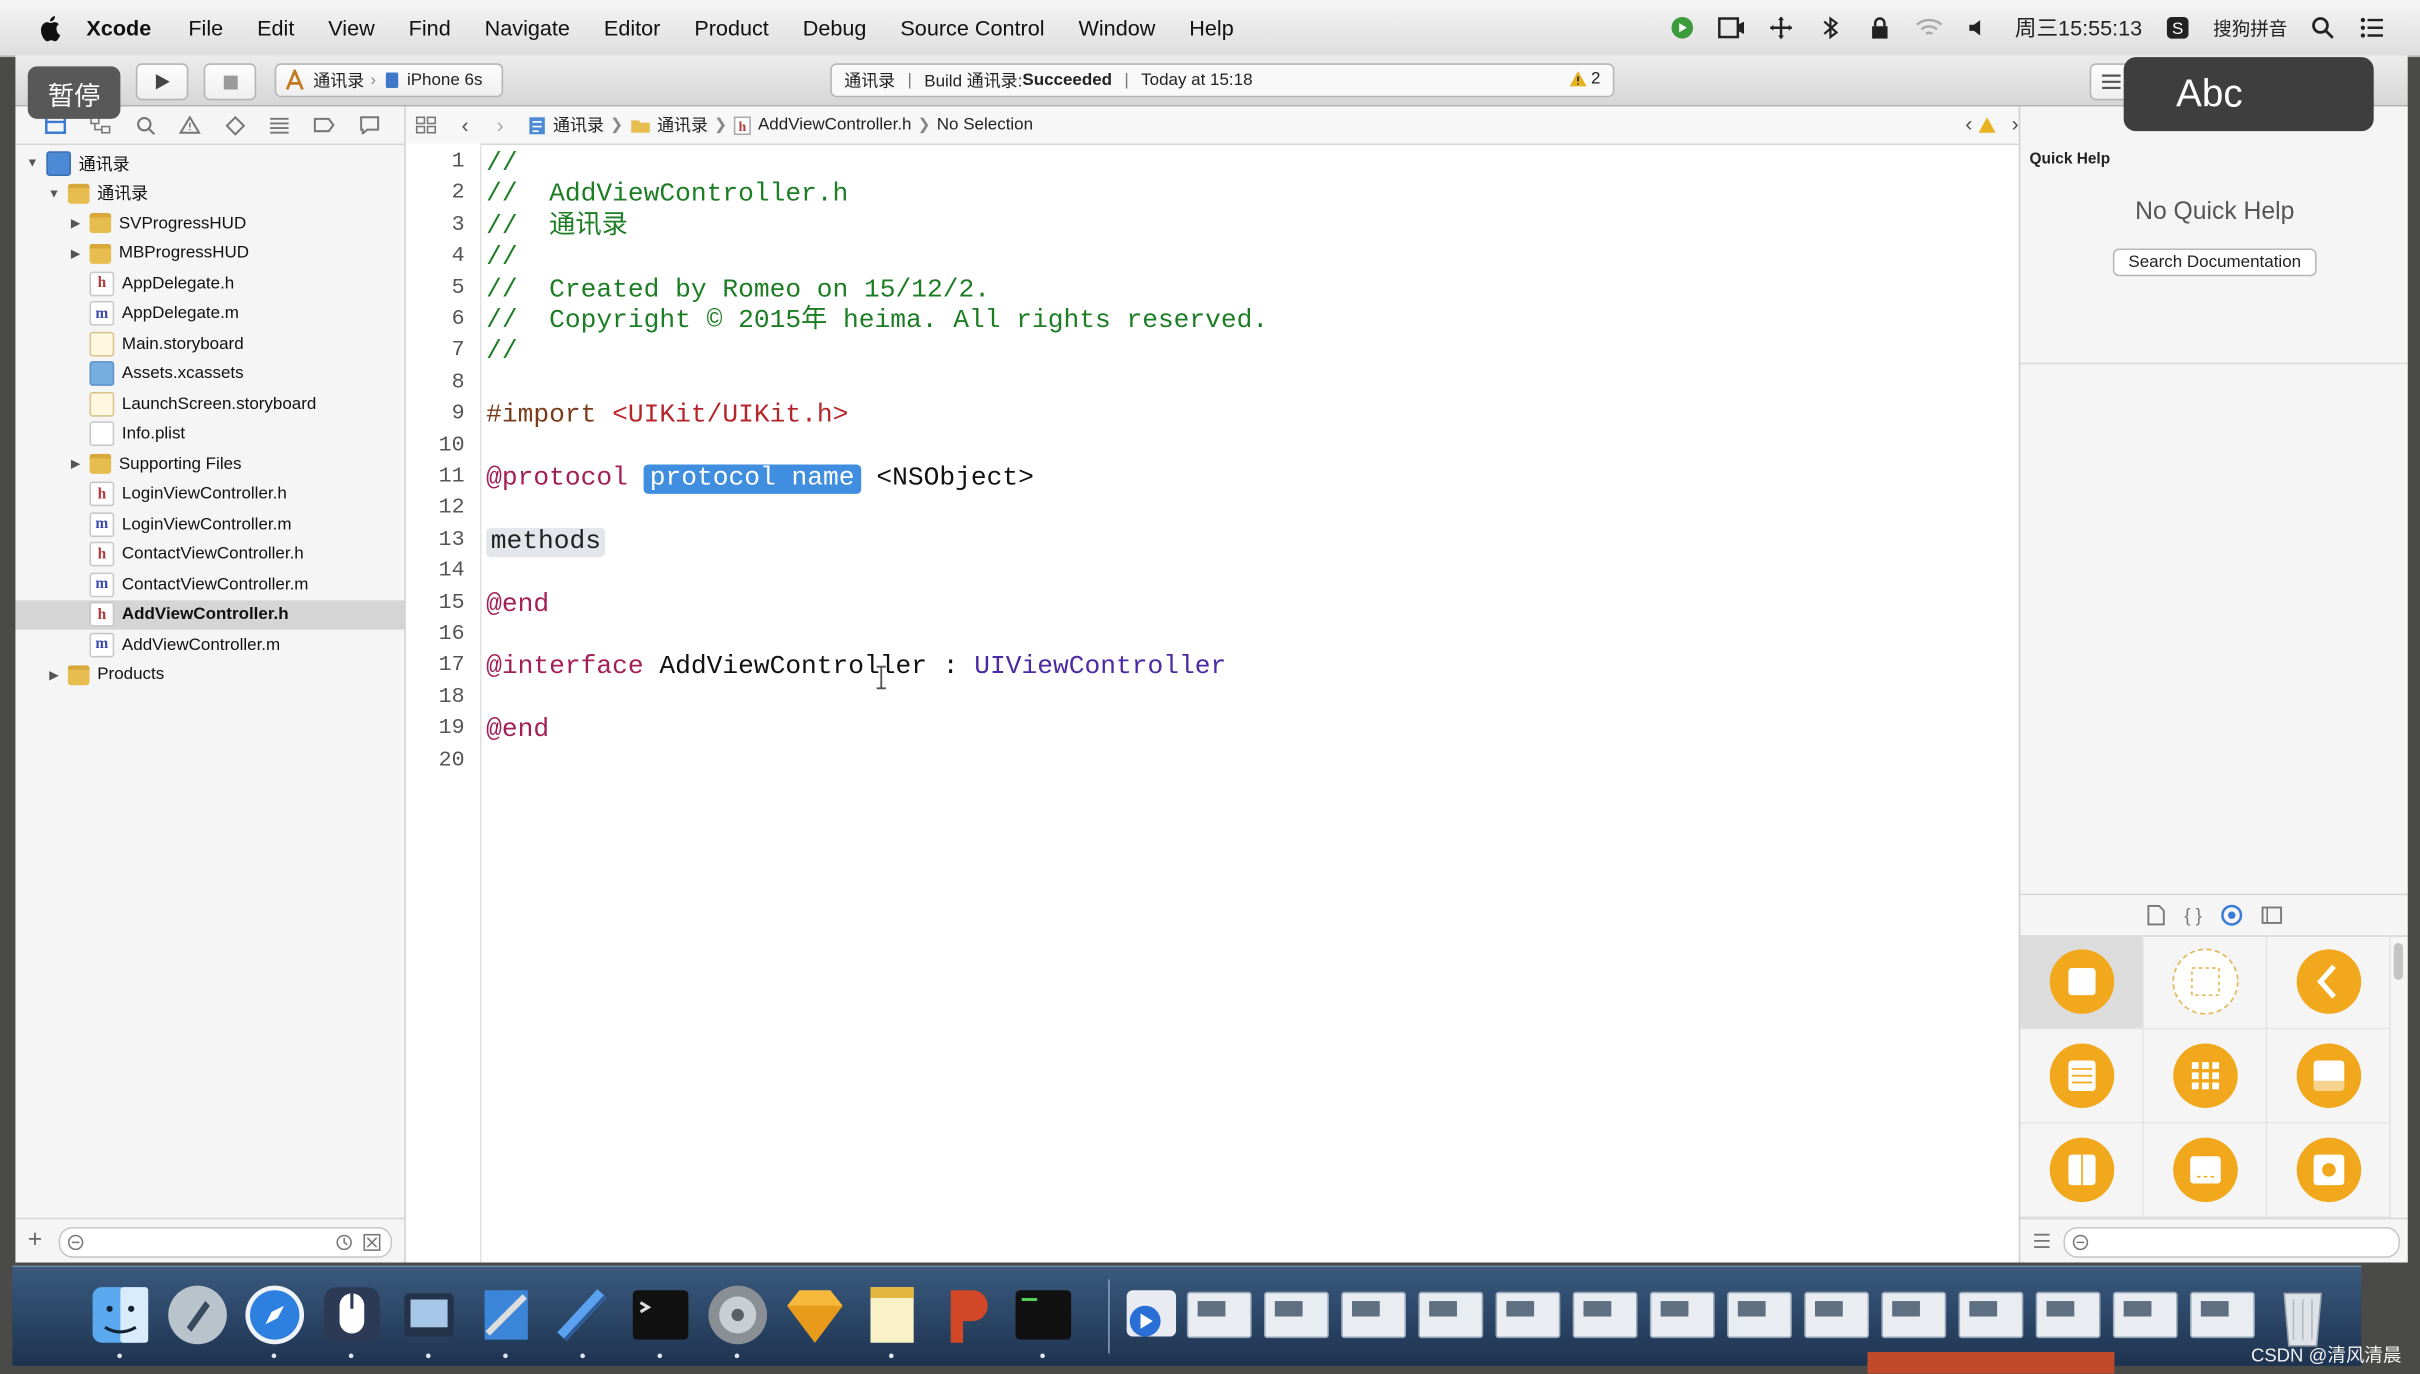 This screenshot has width=2420, height=1374. Describe the element at coordinates (209, 494) in the screenshot. I see `navigator-row: h LoginViewController.h` at that location.